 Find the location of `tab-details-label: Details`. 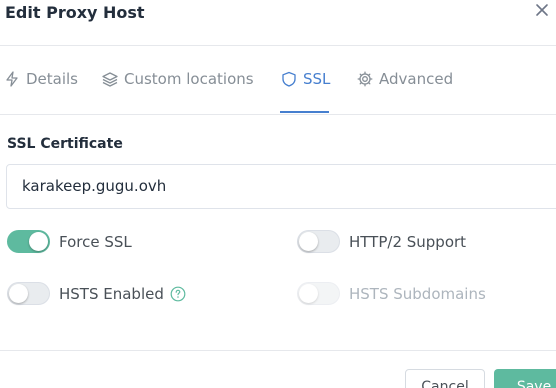

tab-details-label: Details is located at coordinates (52, 79).